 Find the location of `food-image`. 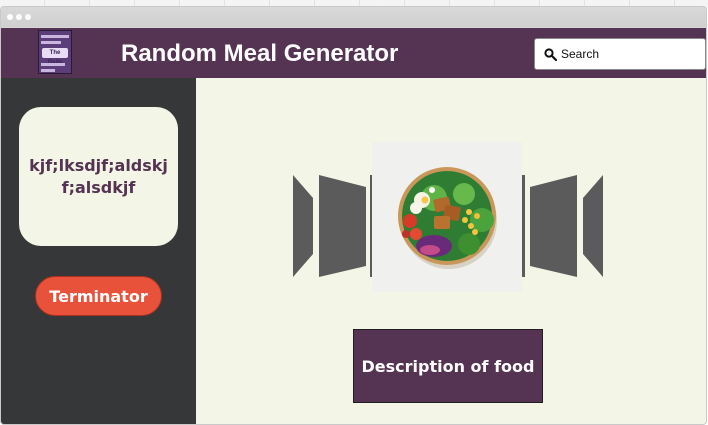

food-image is located at coordinates (447, 217).